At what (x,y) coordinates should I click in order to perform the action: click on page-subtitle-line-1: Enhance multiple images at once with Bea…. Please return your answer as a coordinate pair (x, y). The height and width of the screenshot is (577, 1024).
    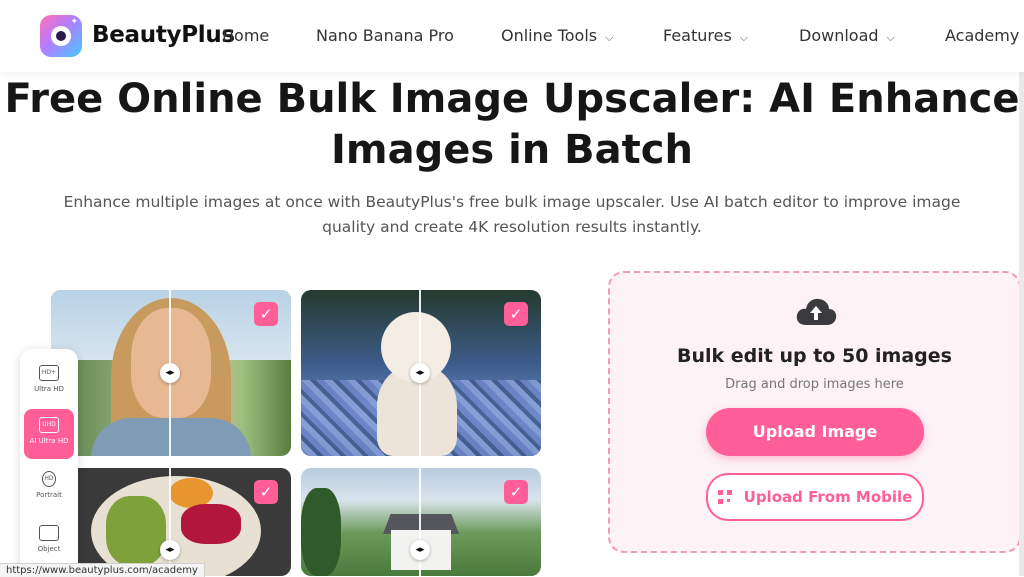
    Looking at the image, I should click on (512, 202).